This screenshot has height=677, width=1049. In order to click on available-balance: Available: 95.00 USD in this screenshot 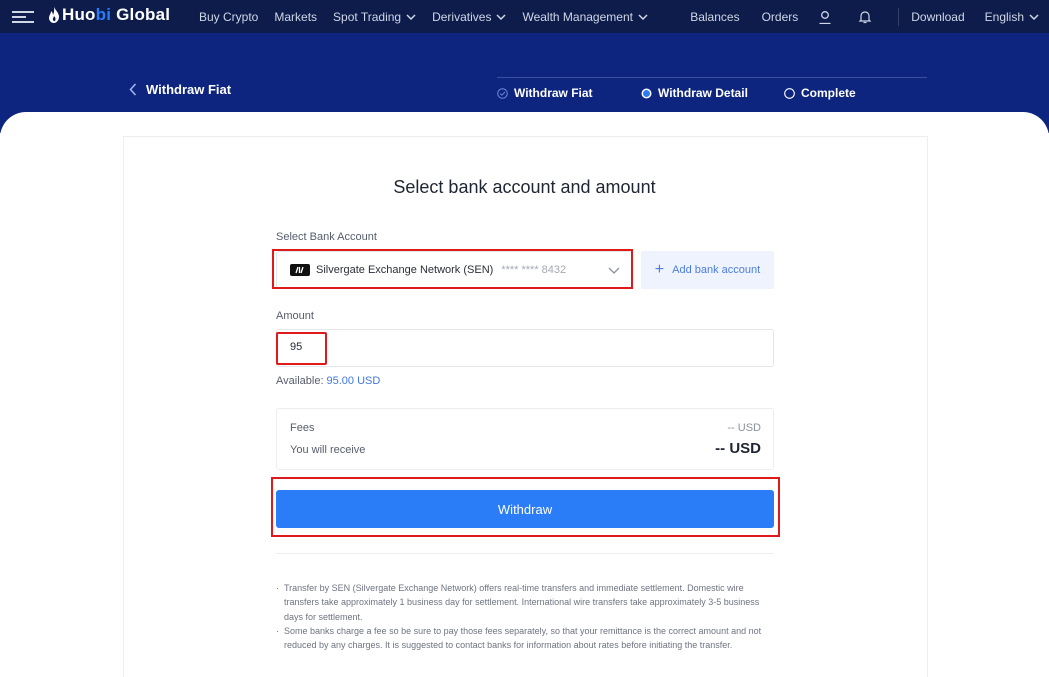, I will do `click(328, 381)`.